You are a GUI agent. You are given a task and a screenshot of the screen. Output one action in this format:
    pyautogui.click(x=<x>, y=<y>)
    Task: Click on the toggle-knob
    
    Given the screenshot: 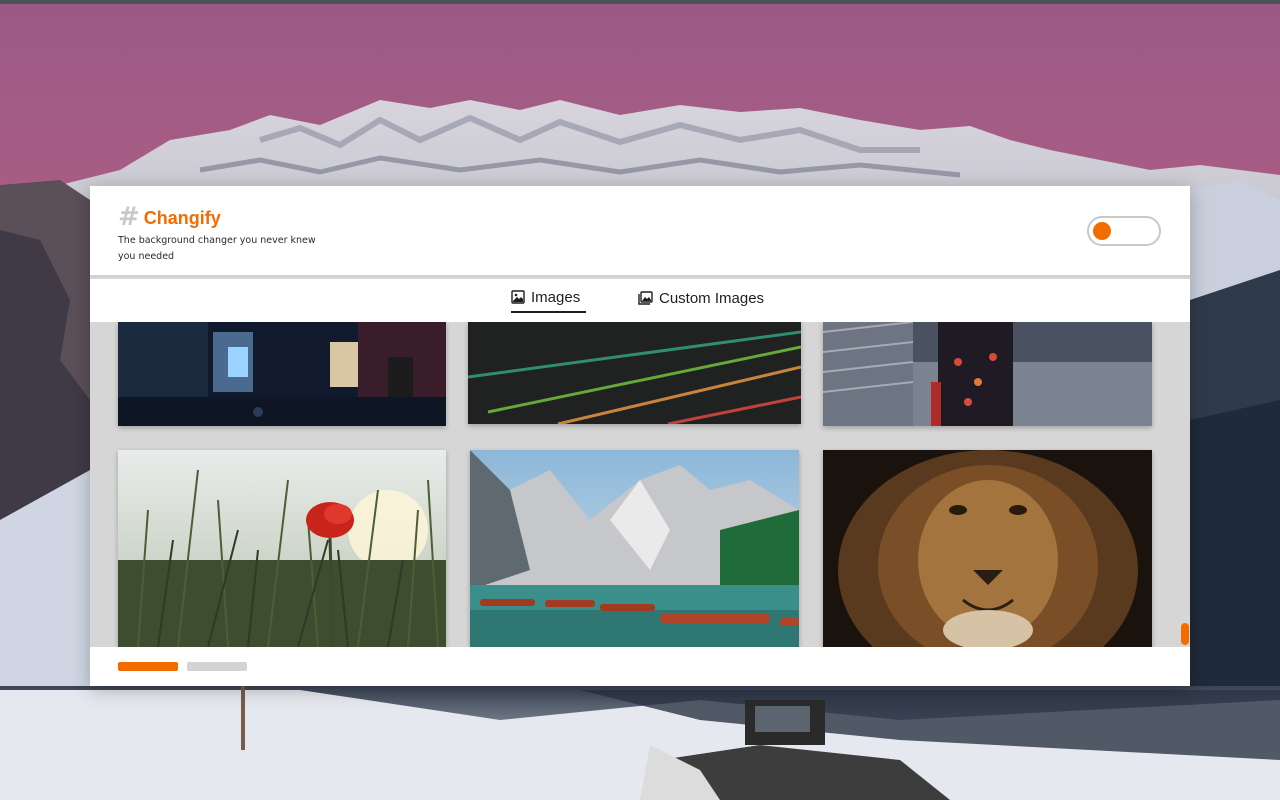 What is the action you would take?
    pyautogui.click(x=1102, y=231)
    